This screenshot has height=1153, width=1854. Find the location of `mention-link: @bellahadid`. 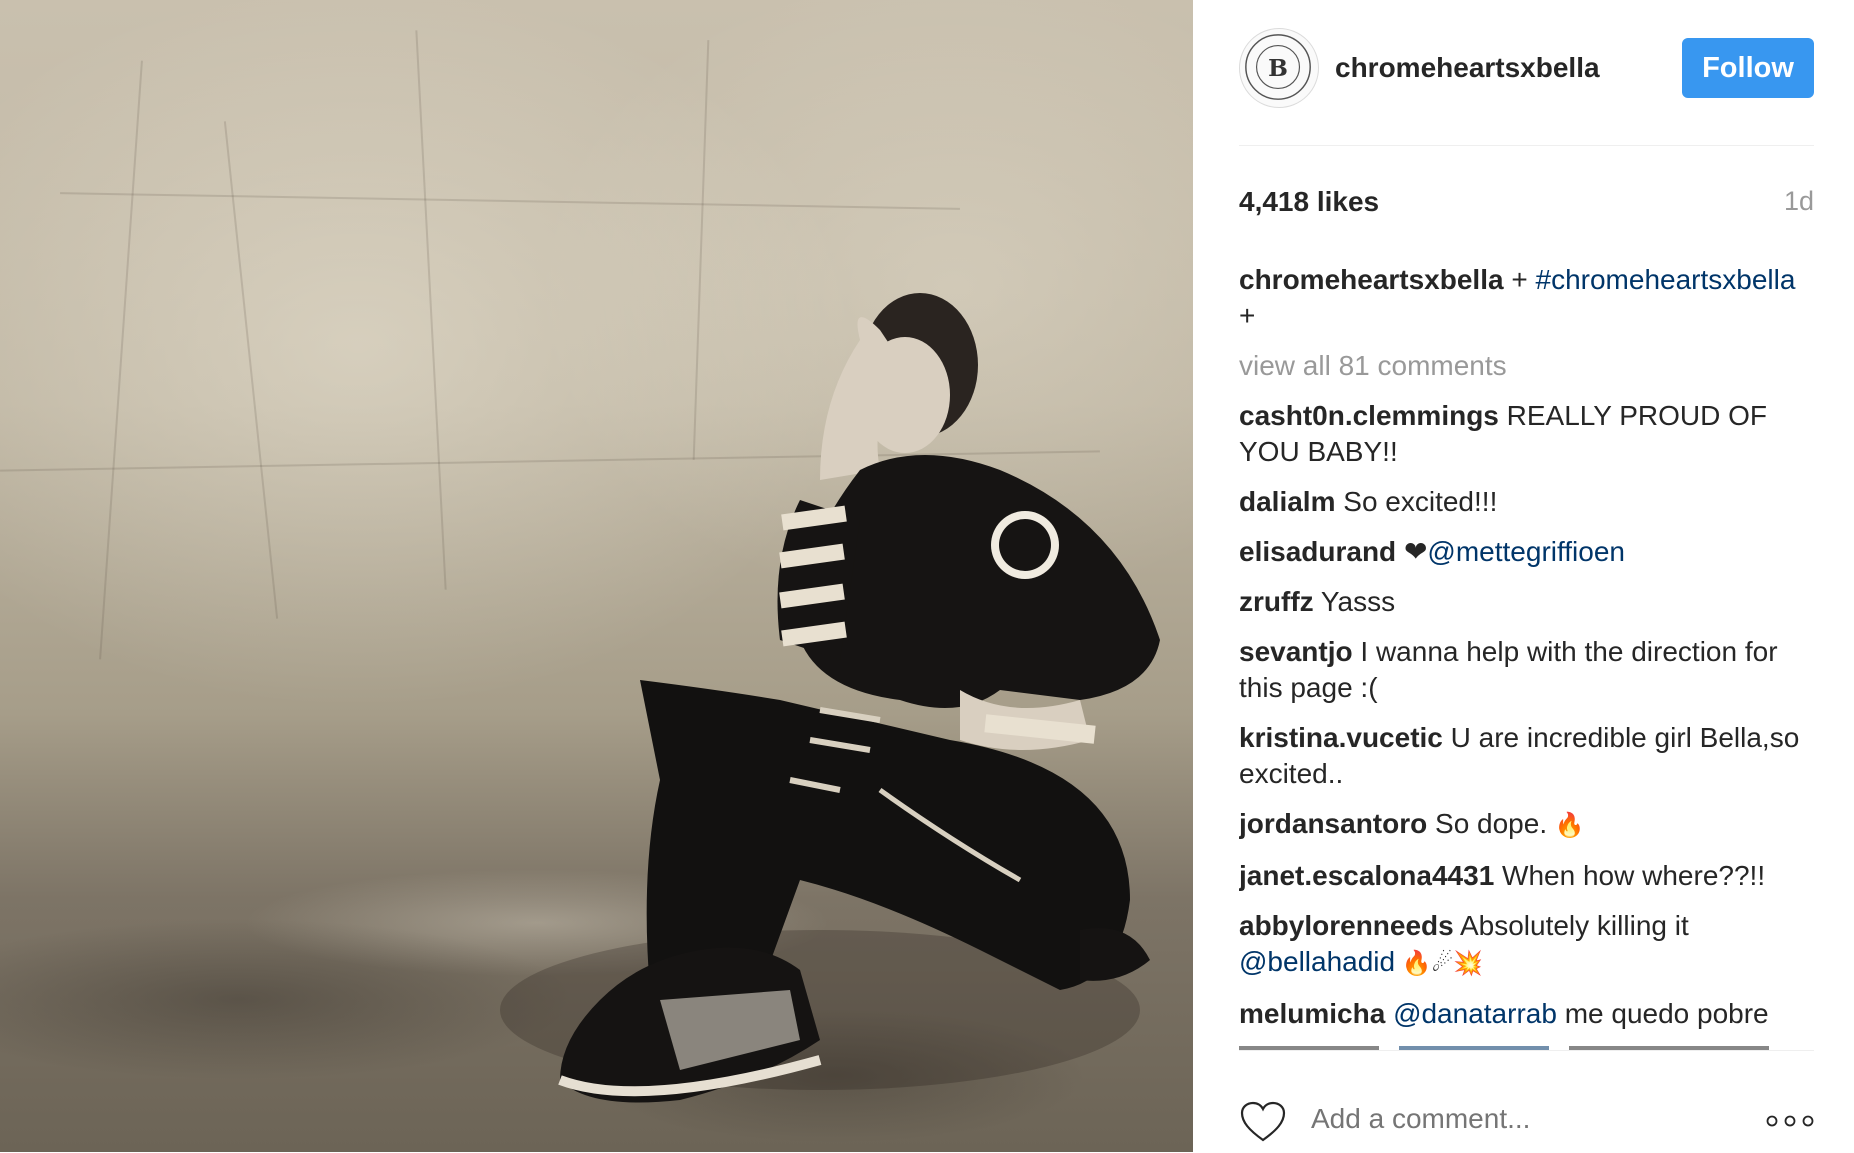

mention-link: @bellahadid is located at coordinates (1317, 961).